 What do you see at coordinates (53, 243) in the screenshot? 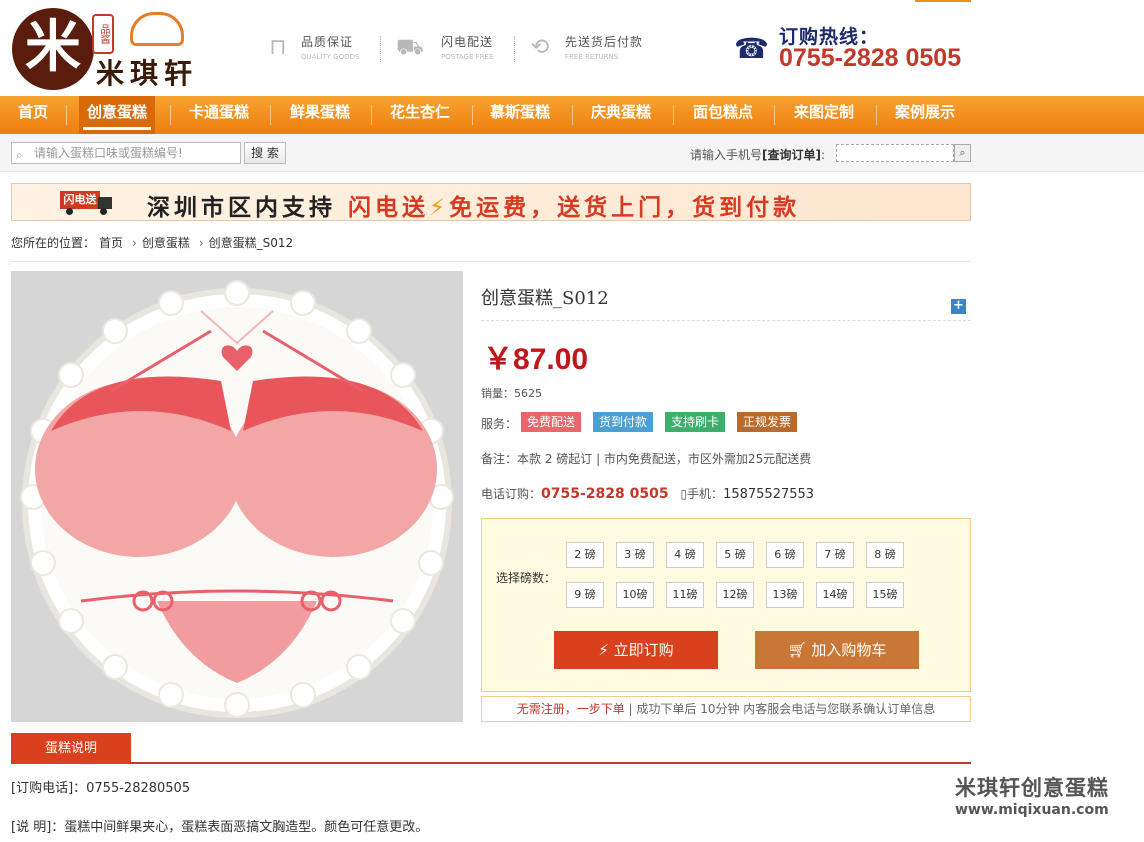
I see `breadcrumb-prefix: 您所在的位置：` at bounding box center [53, 243].